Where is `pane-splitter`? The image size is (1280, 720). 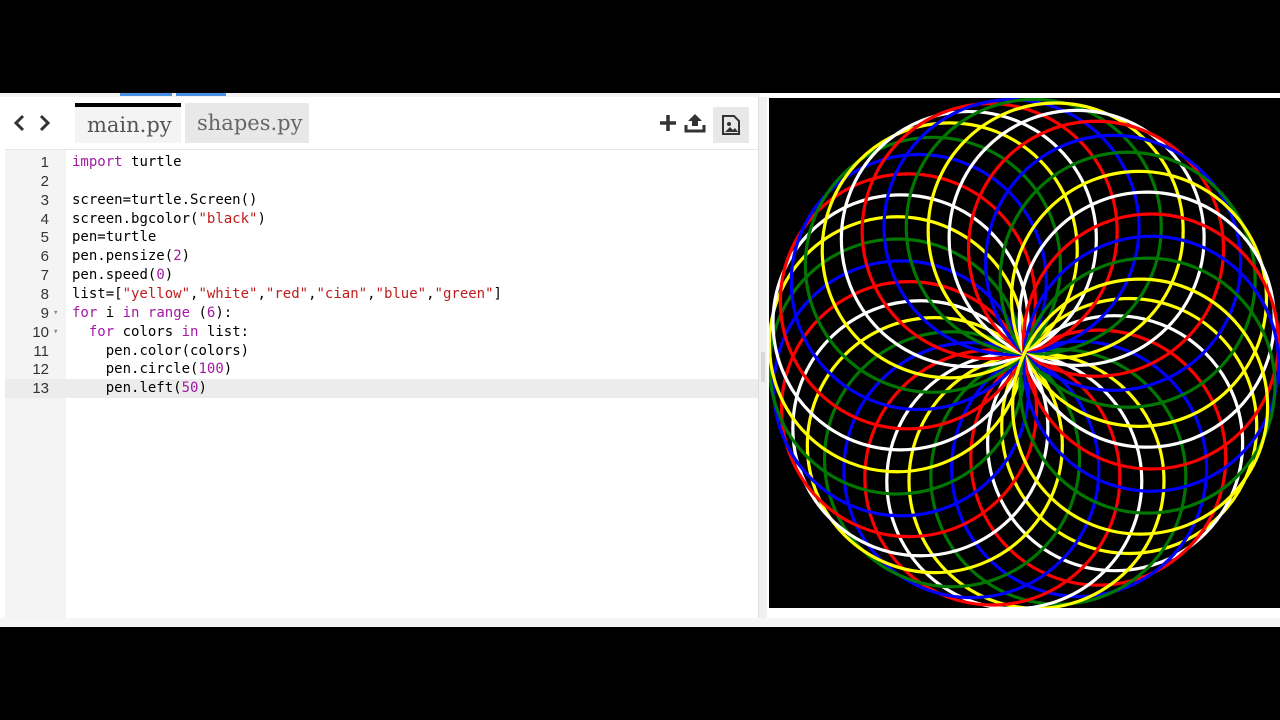 pane-splitter is located at coordinates (763, 357).